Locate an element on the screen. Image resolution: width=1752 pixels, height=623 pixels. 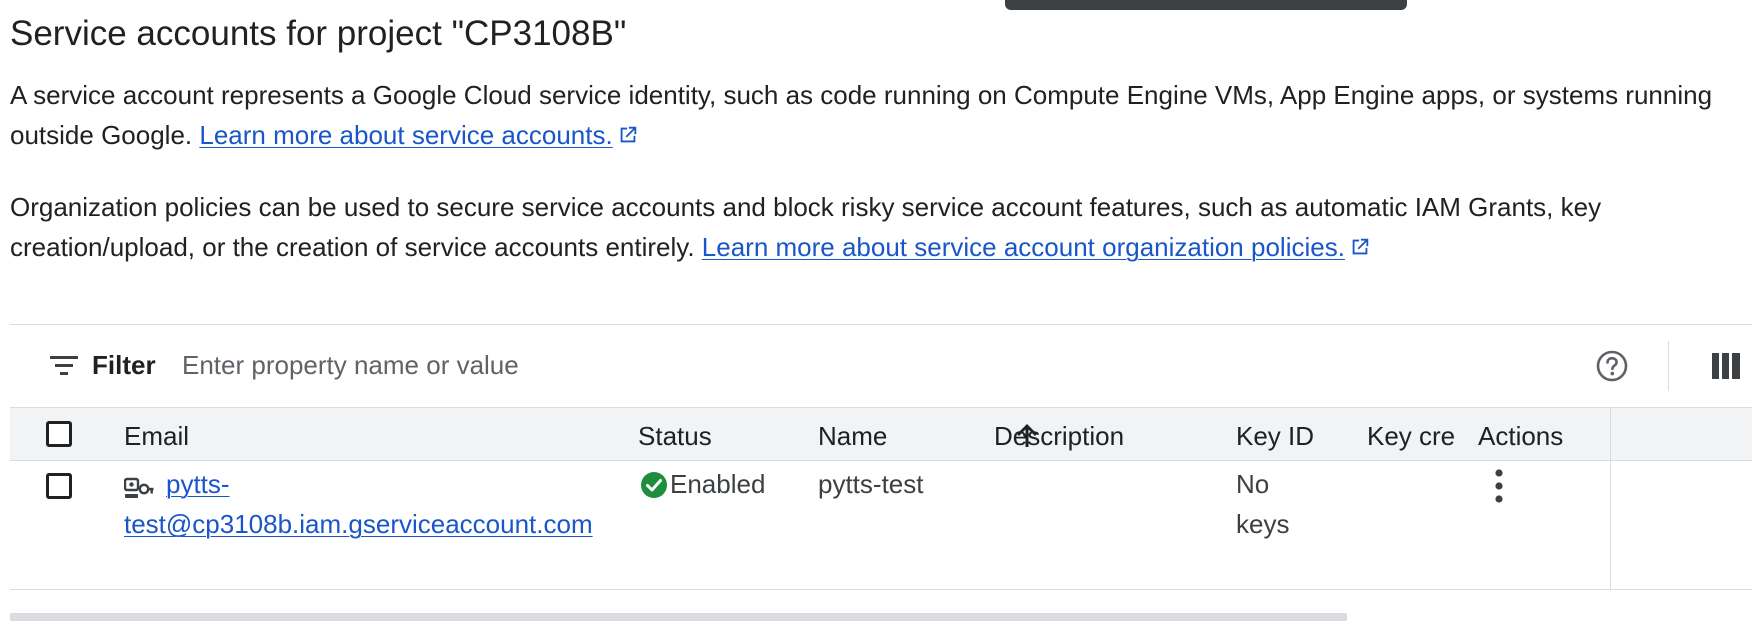
column-header-actions: Actions is located at coordinates (1521, 436).